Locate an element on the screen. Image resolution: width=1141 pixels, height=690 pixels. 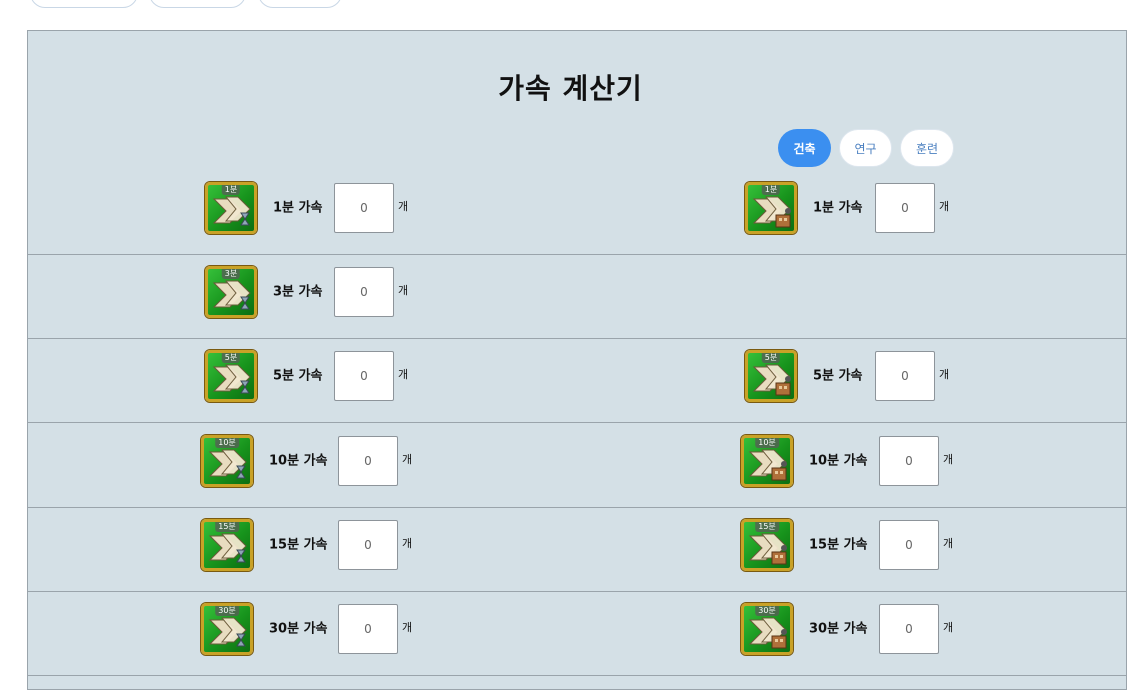
page-title: 가속 계산기 is located at coordinates (570, 88).